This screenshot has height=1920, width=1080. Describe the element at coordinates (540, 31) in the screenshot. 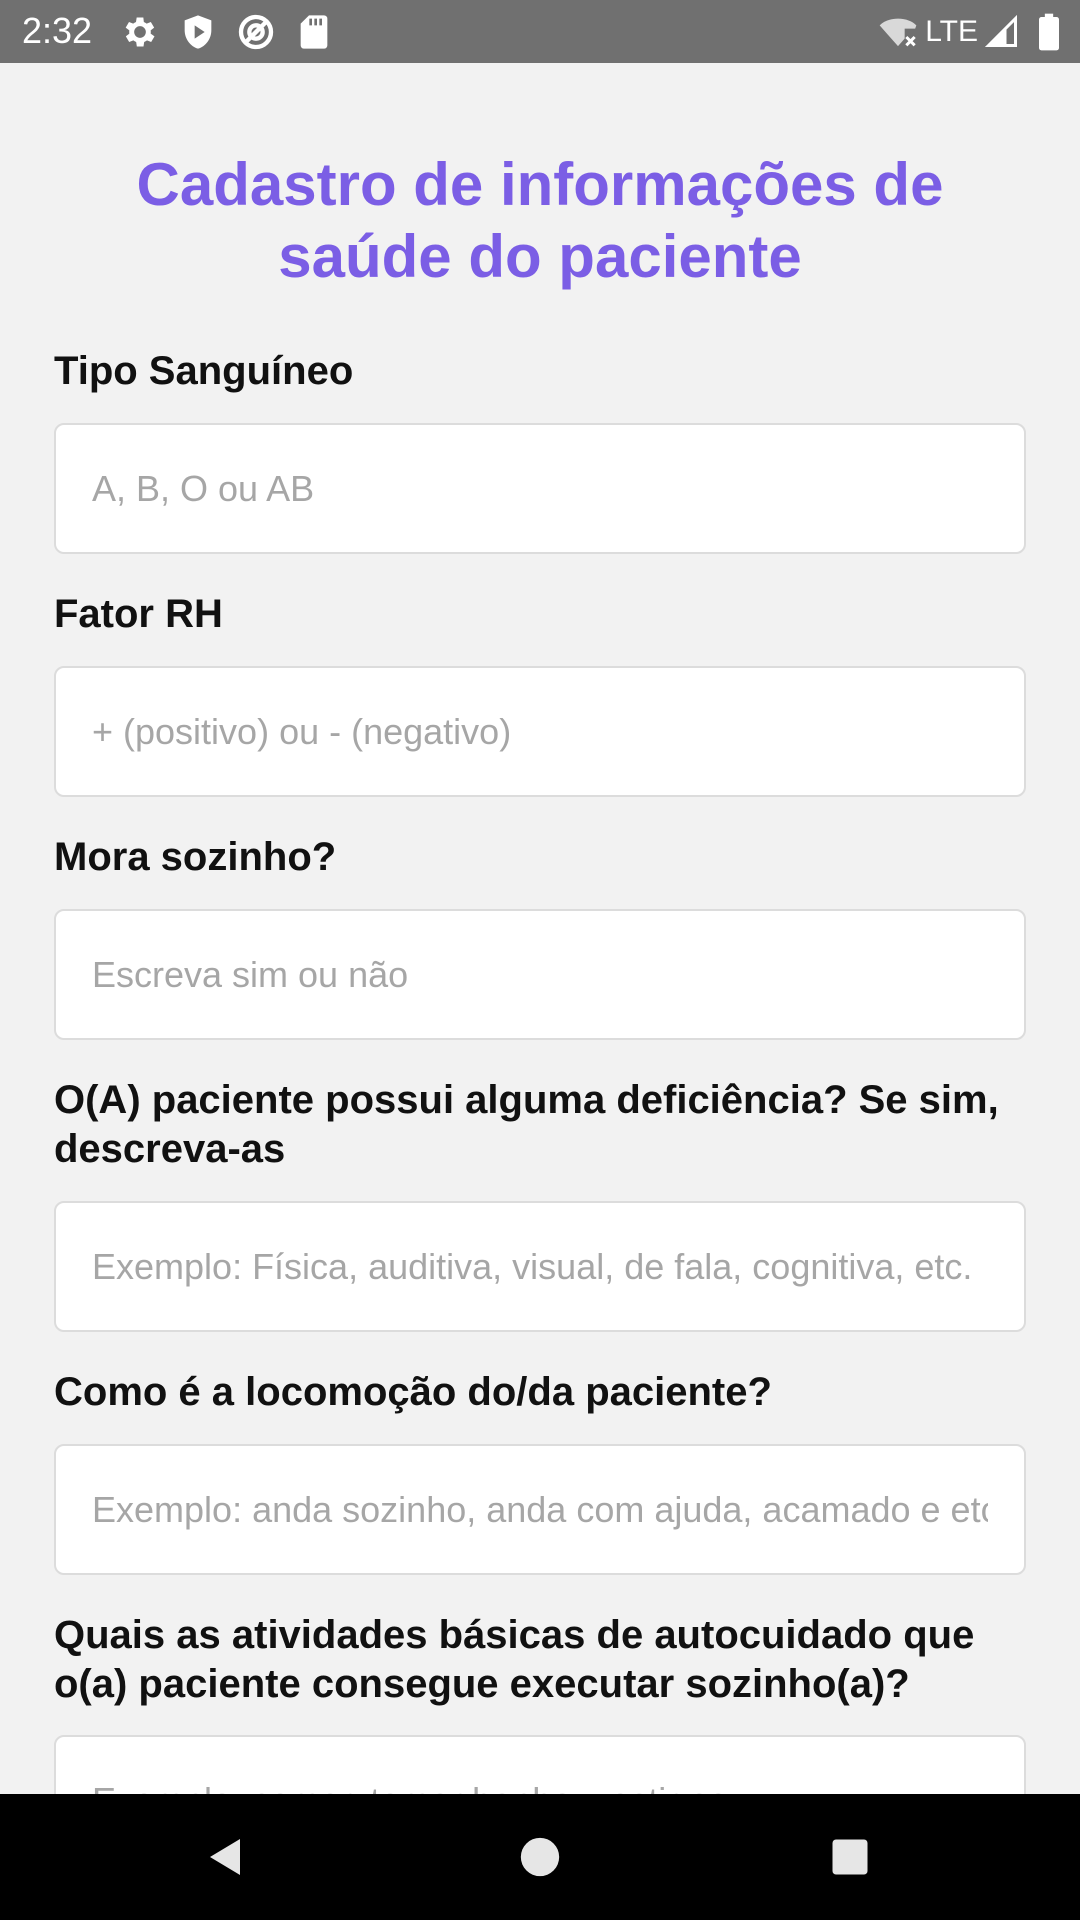

I see `status-bar: 2:32 LTE` at that location.